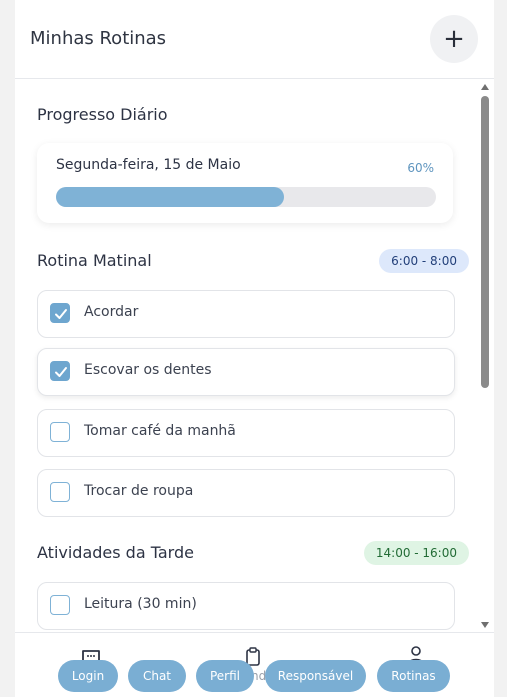 The width and height of the screenshot is (507, 697). Describe the element at coordinates (139, 491) in the screenshot. I see `task-label: Trocar de roupa` at that location.